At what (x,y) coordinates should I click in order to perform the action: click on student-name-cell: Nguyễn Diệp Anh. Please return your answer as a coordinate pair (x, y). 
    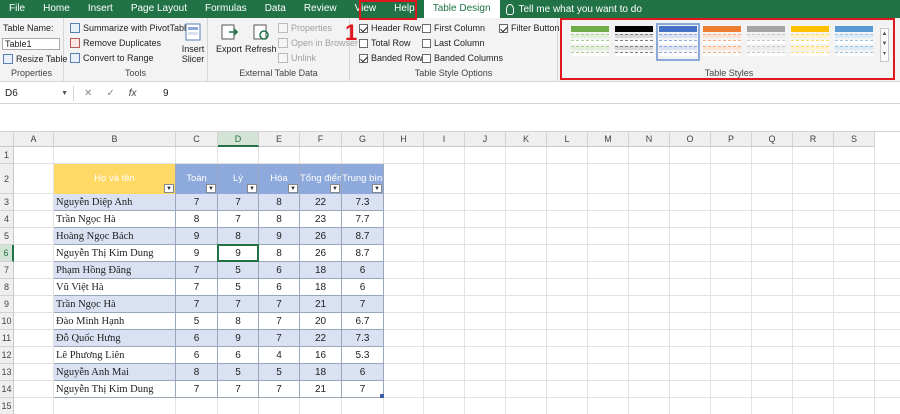
    Looking at the image, I should click on (115, 202).